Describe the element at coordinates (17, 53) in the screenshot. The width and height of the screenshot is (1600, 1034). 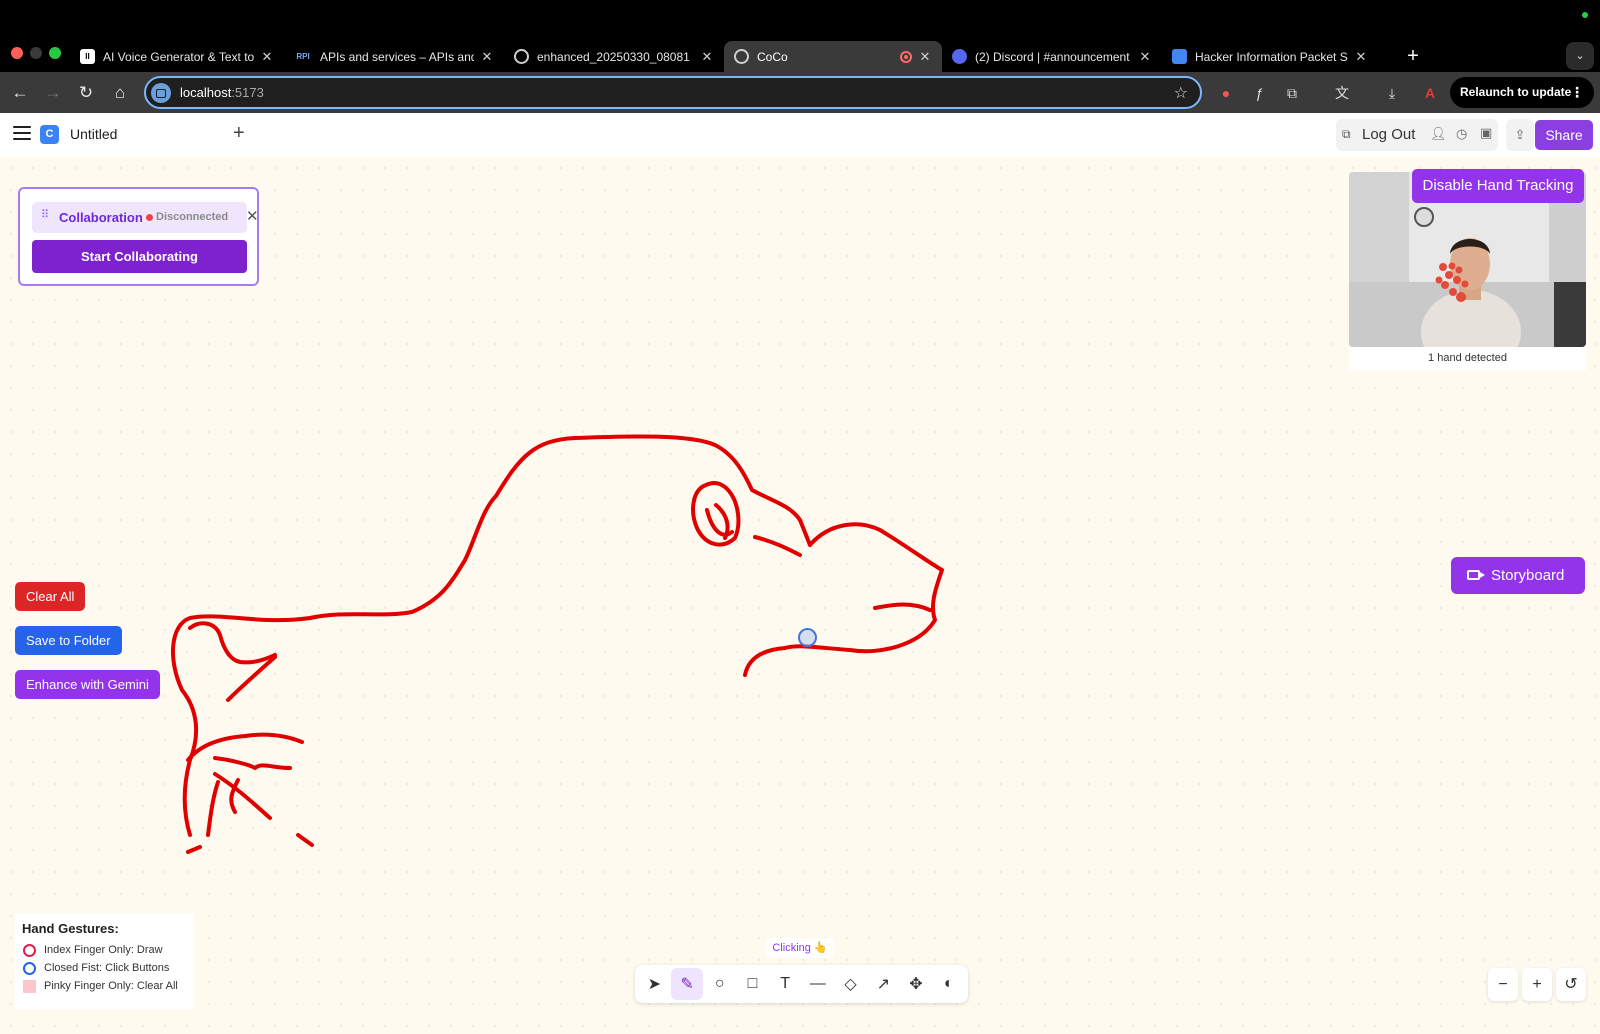
I see `window-close-button` at that location.